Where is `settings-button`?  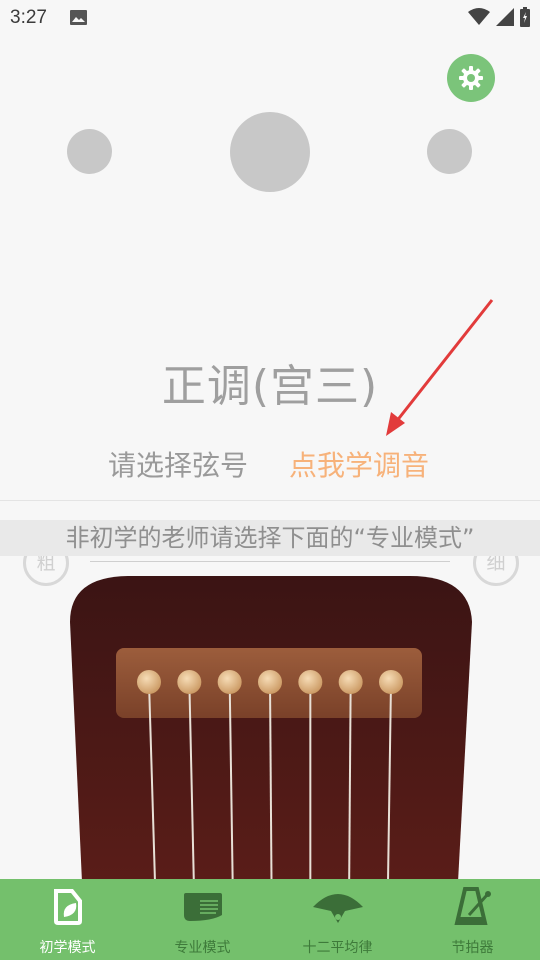
settings-button is located at coordinates (471, 78).